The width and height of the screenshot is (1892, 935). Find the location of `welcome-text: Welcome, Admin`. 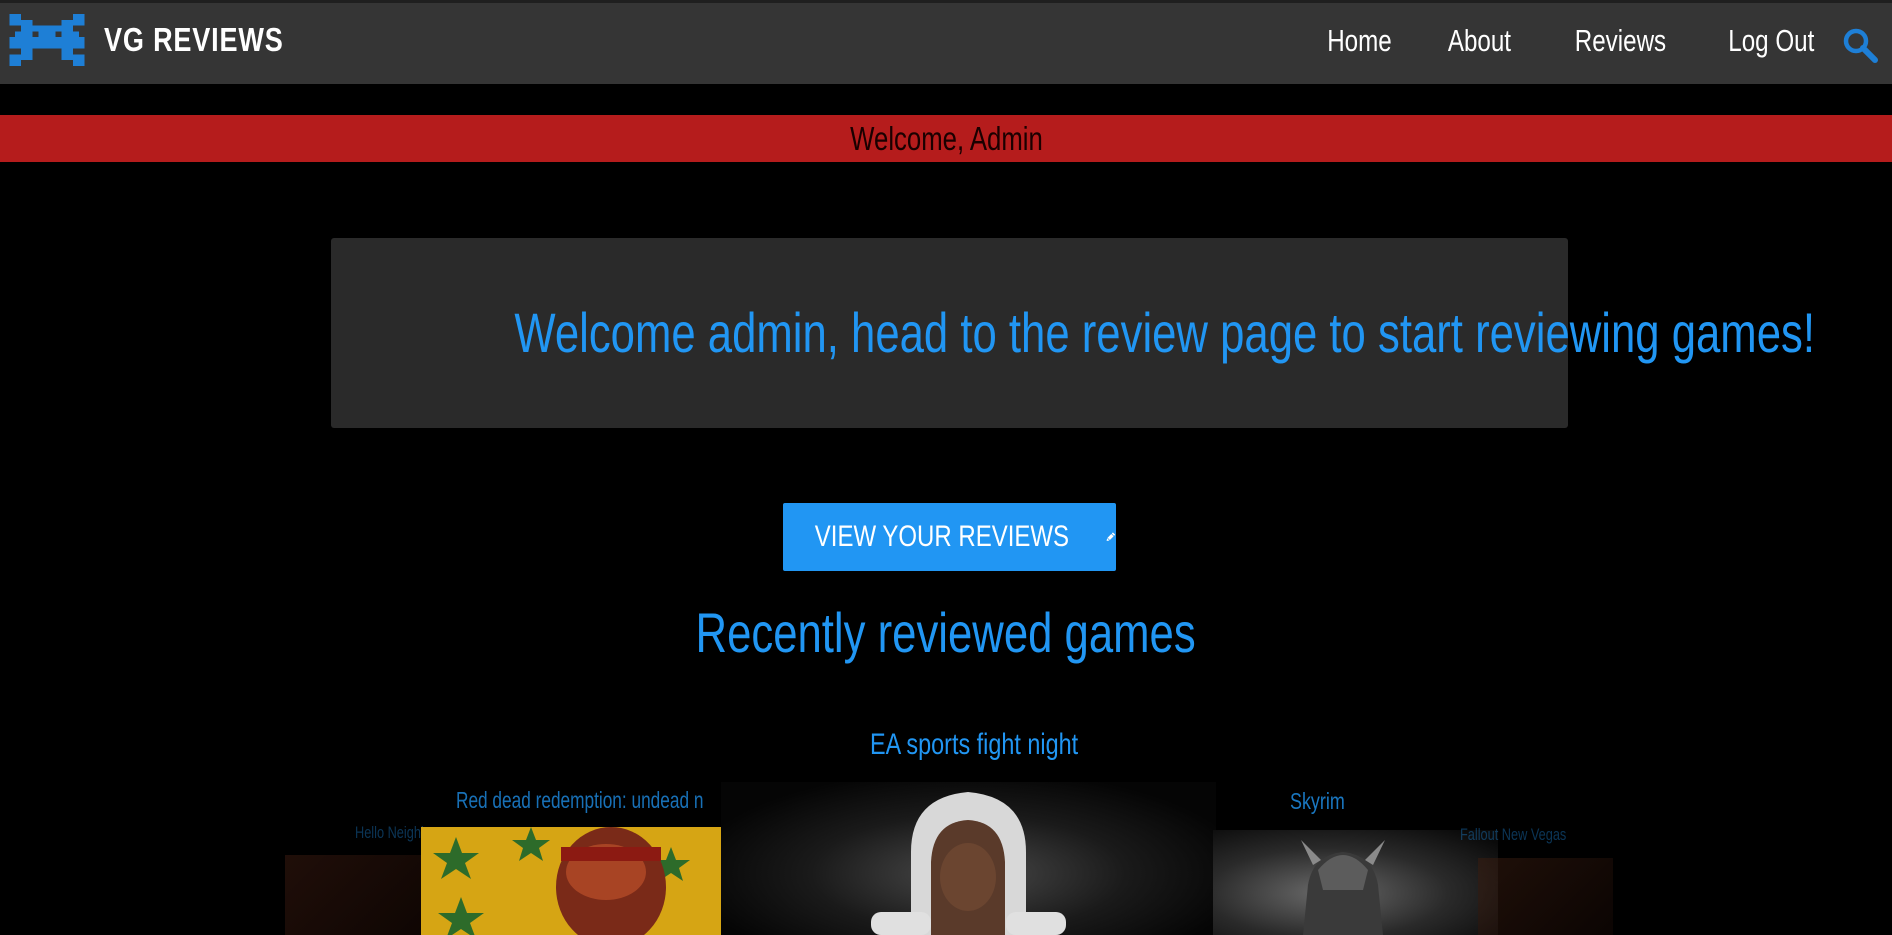

welcome-text: Welcome, Admin is located at coordinates (946, 138).